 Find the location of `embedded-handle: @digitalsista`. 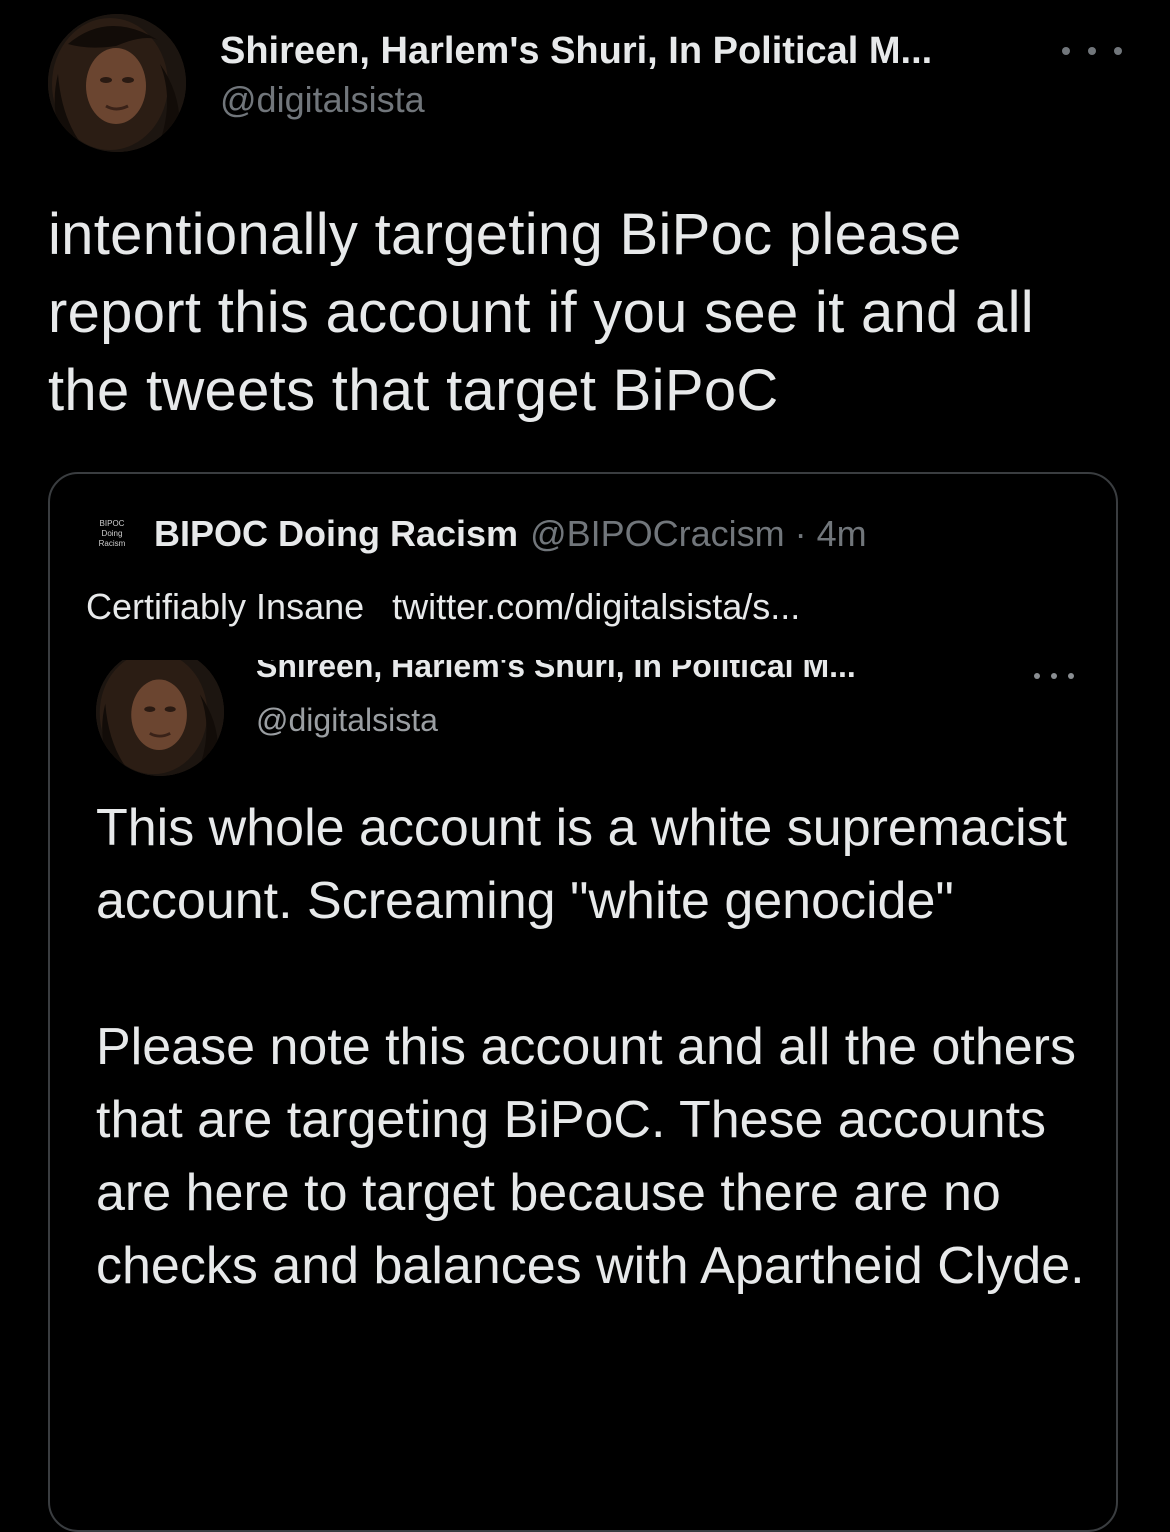

embedded-handle: @digitalsista is located at coordinates (347, 720).